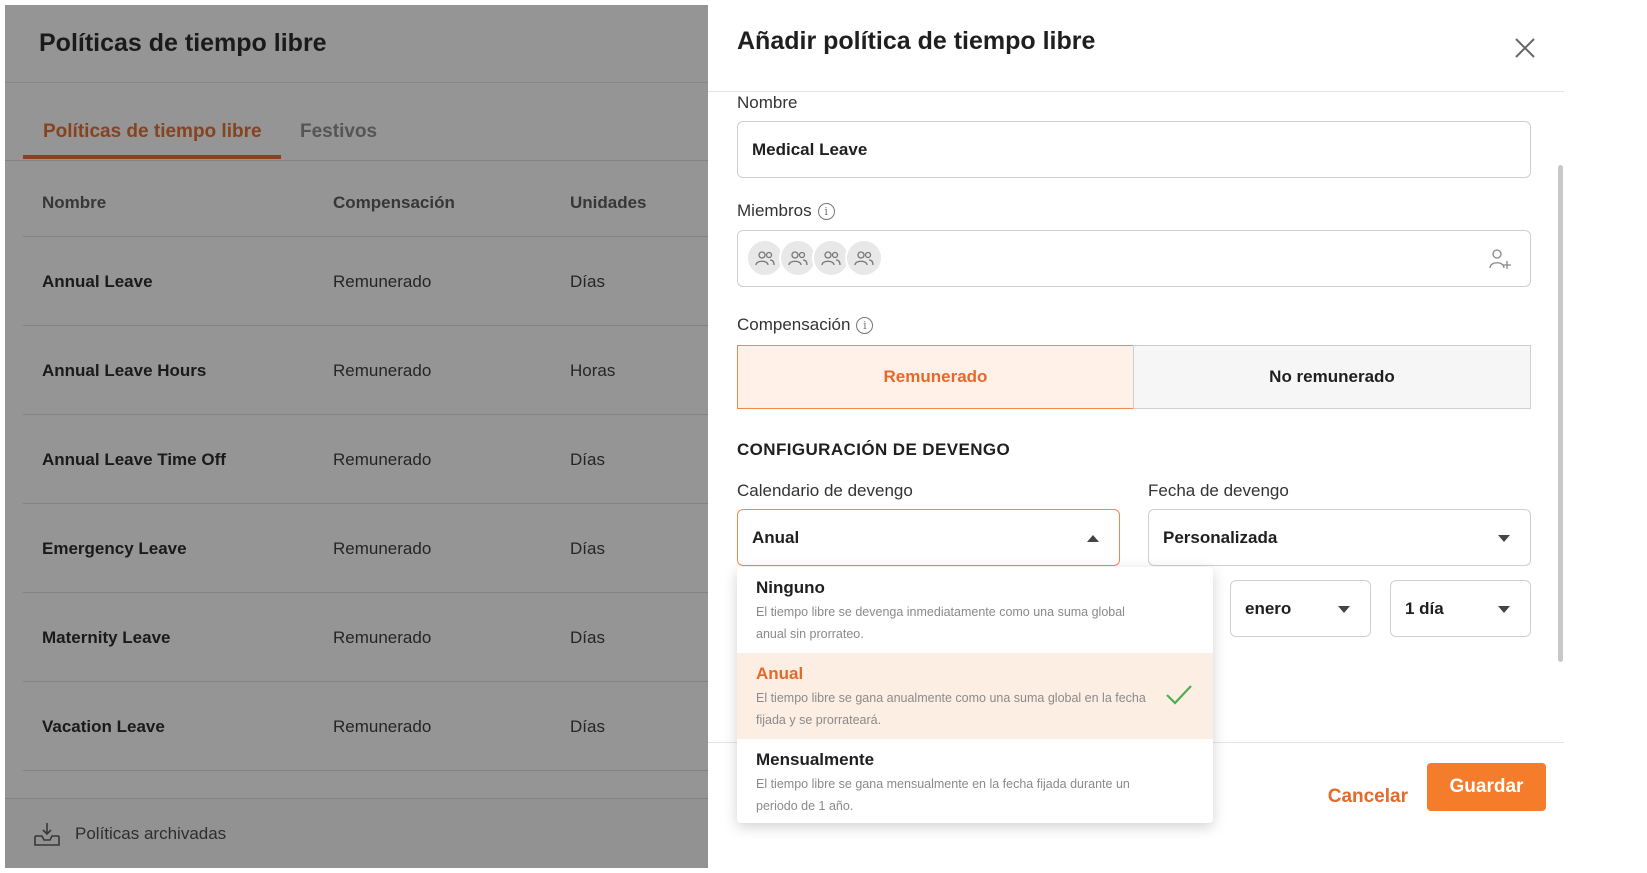  Describe the element at coordinates (864, 258) in the screenshot. I see `users-icon` at that location.